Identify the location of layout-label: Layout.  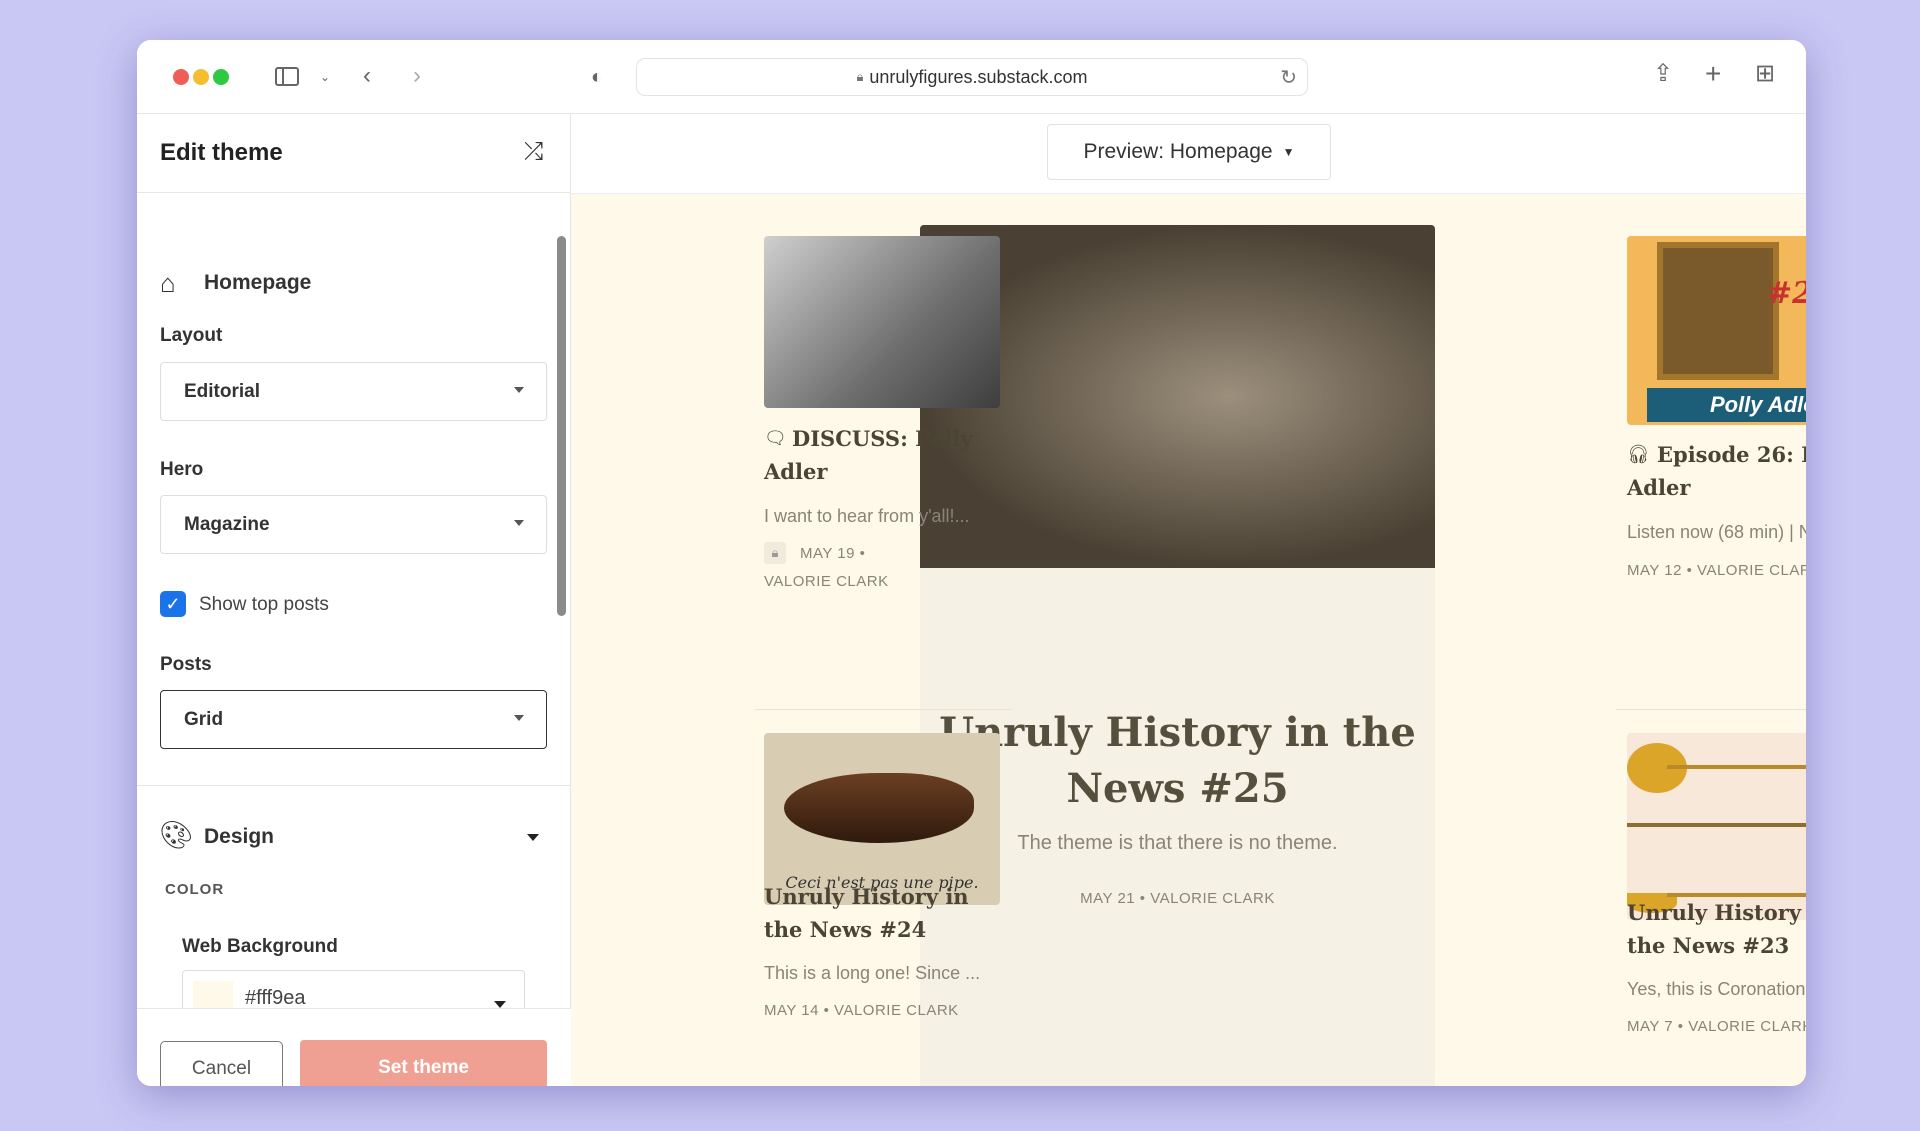
(191, 335).